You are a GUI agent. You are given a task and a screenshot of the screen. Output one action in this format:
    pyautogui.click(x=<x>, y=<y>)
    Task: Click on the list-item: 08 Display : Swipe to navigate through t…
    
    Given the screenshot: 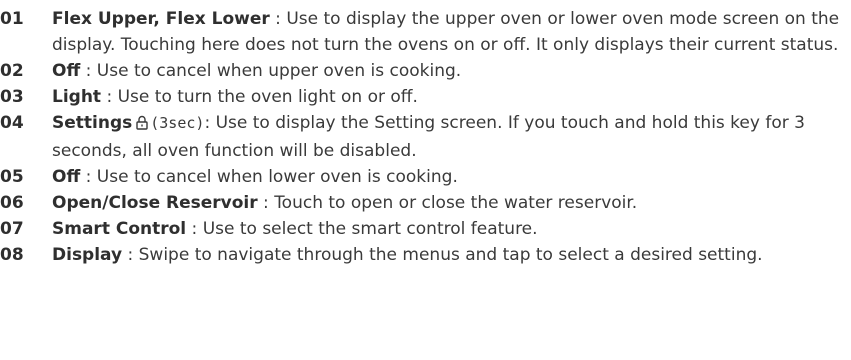 What is the action you would take?
    pyautogui.click(x=425, y=255)
    